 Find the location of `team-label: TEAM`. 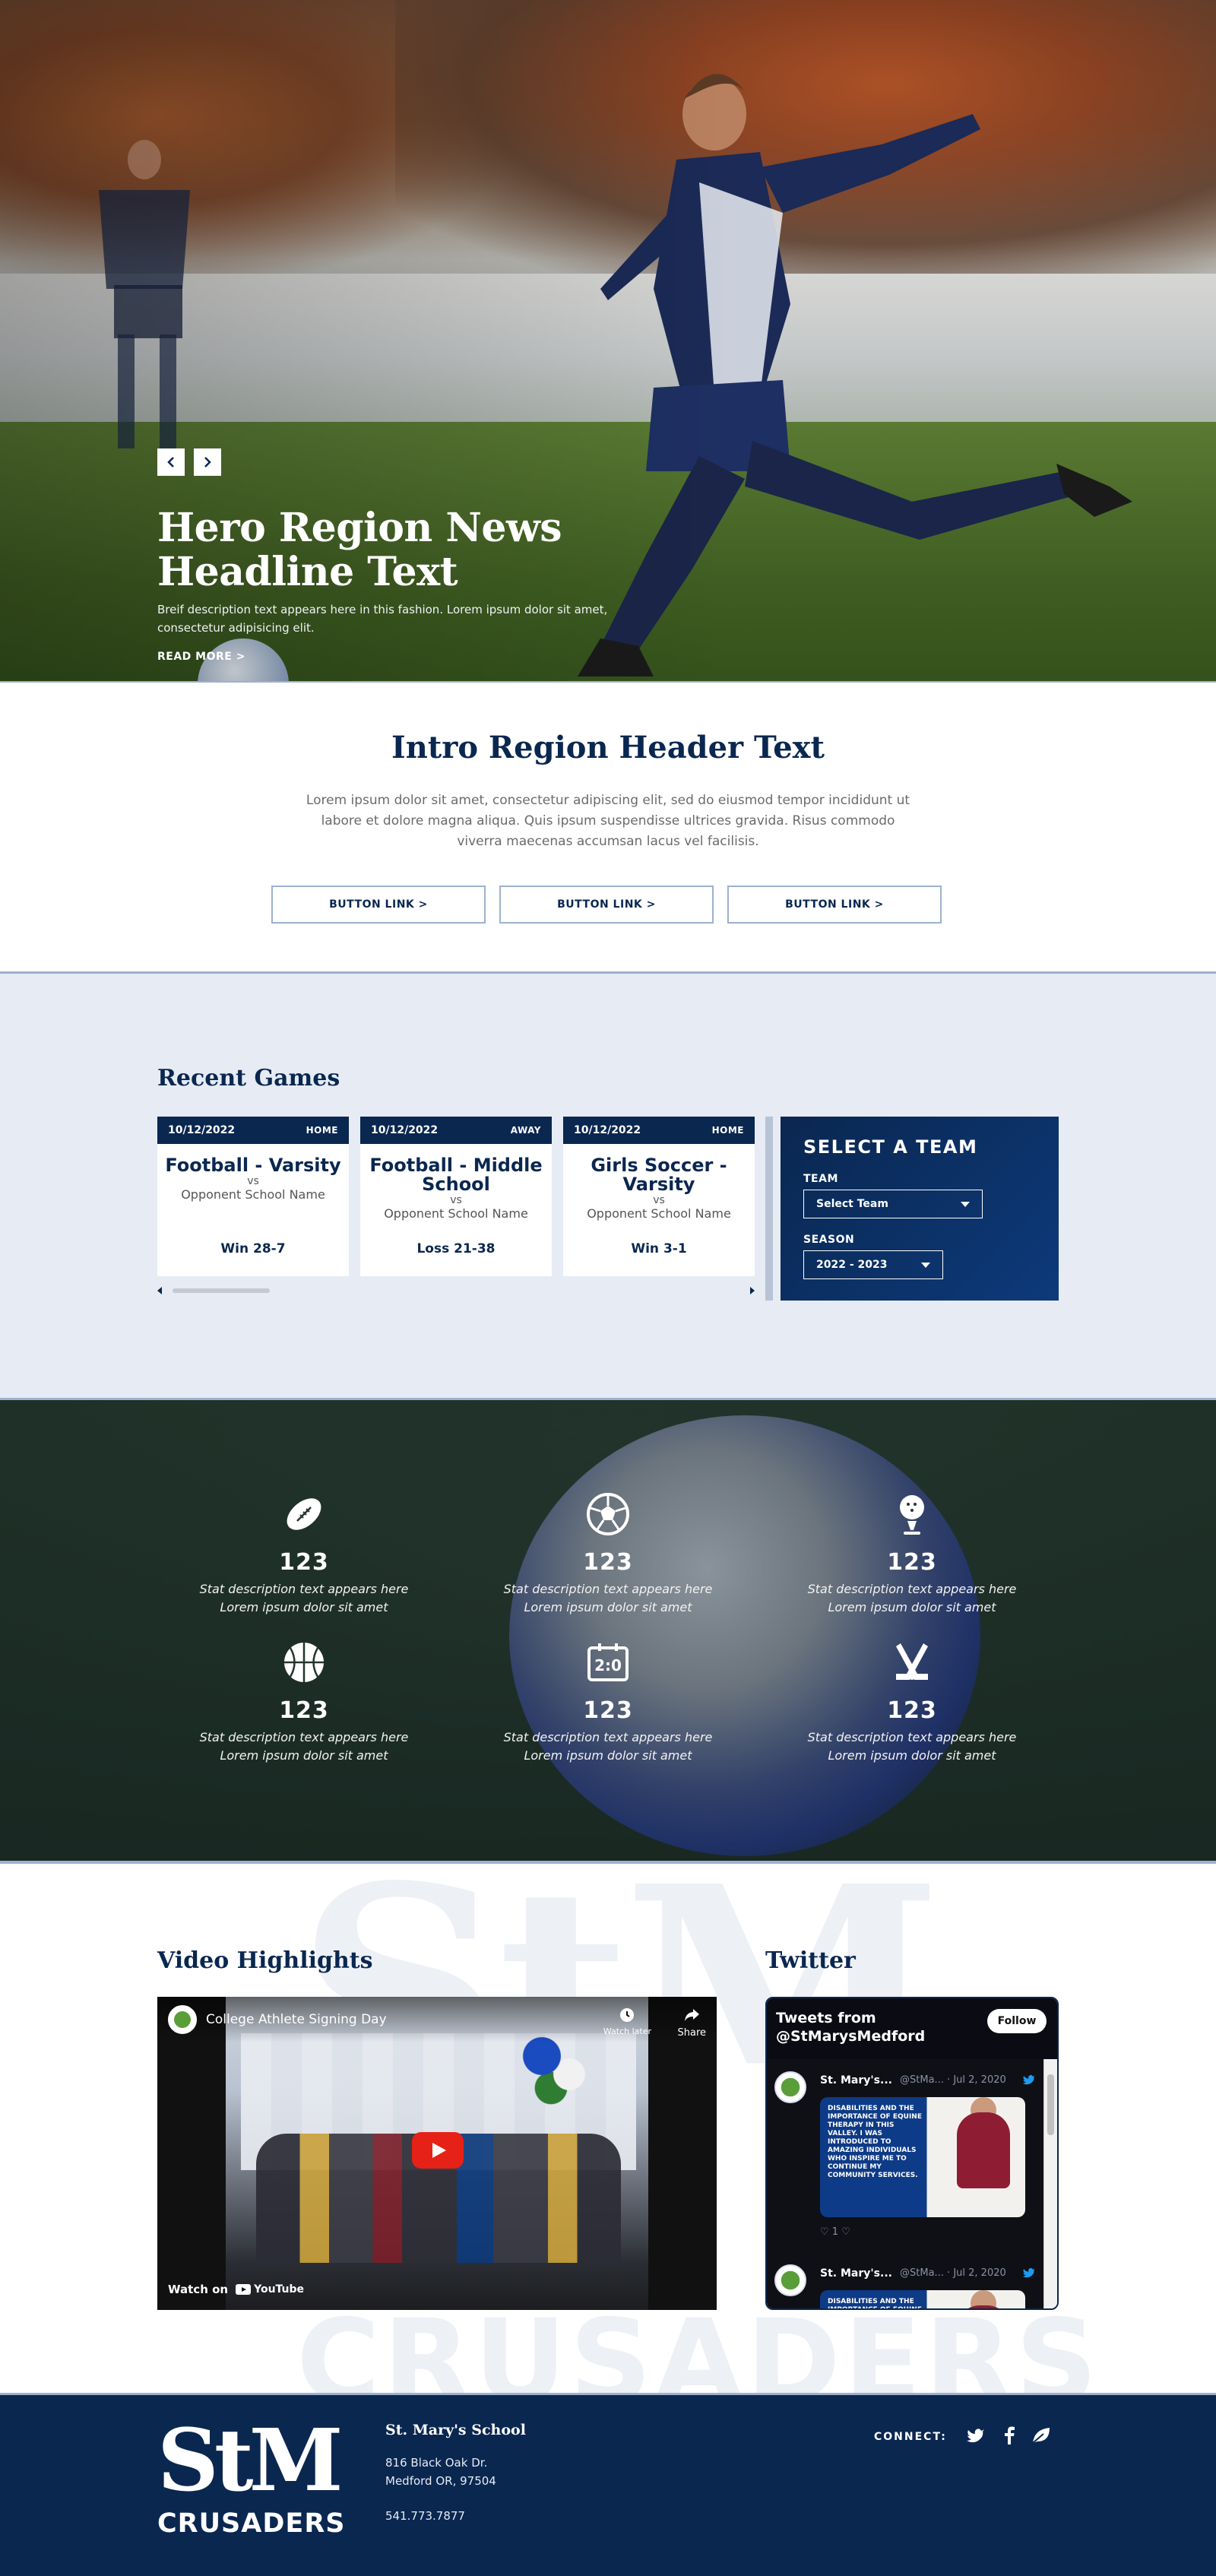

team-label: TEAM is located at coordinates (820, 1179).